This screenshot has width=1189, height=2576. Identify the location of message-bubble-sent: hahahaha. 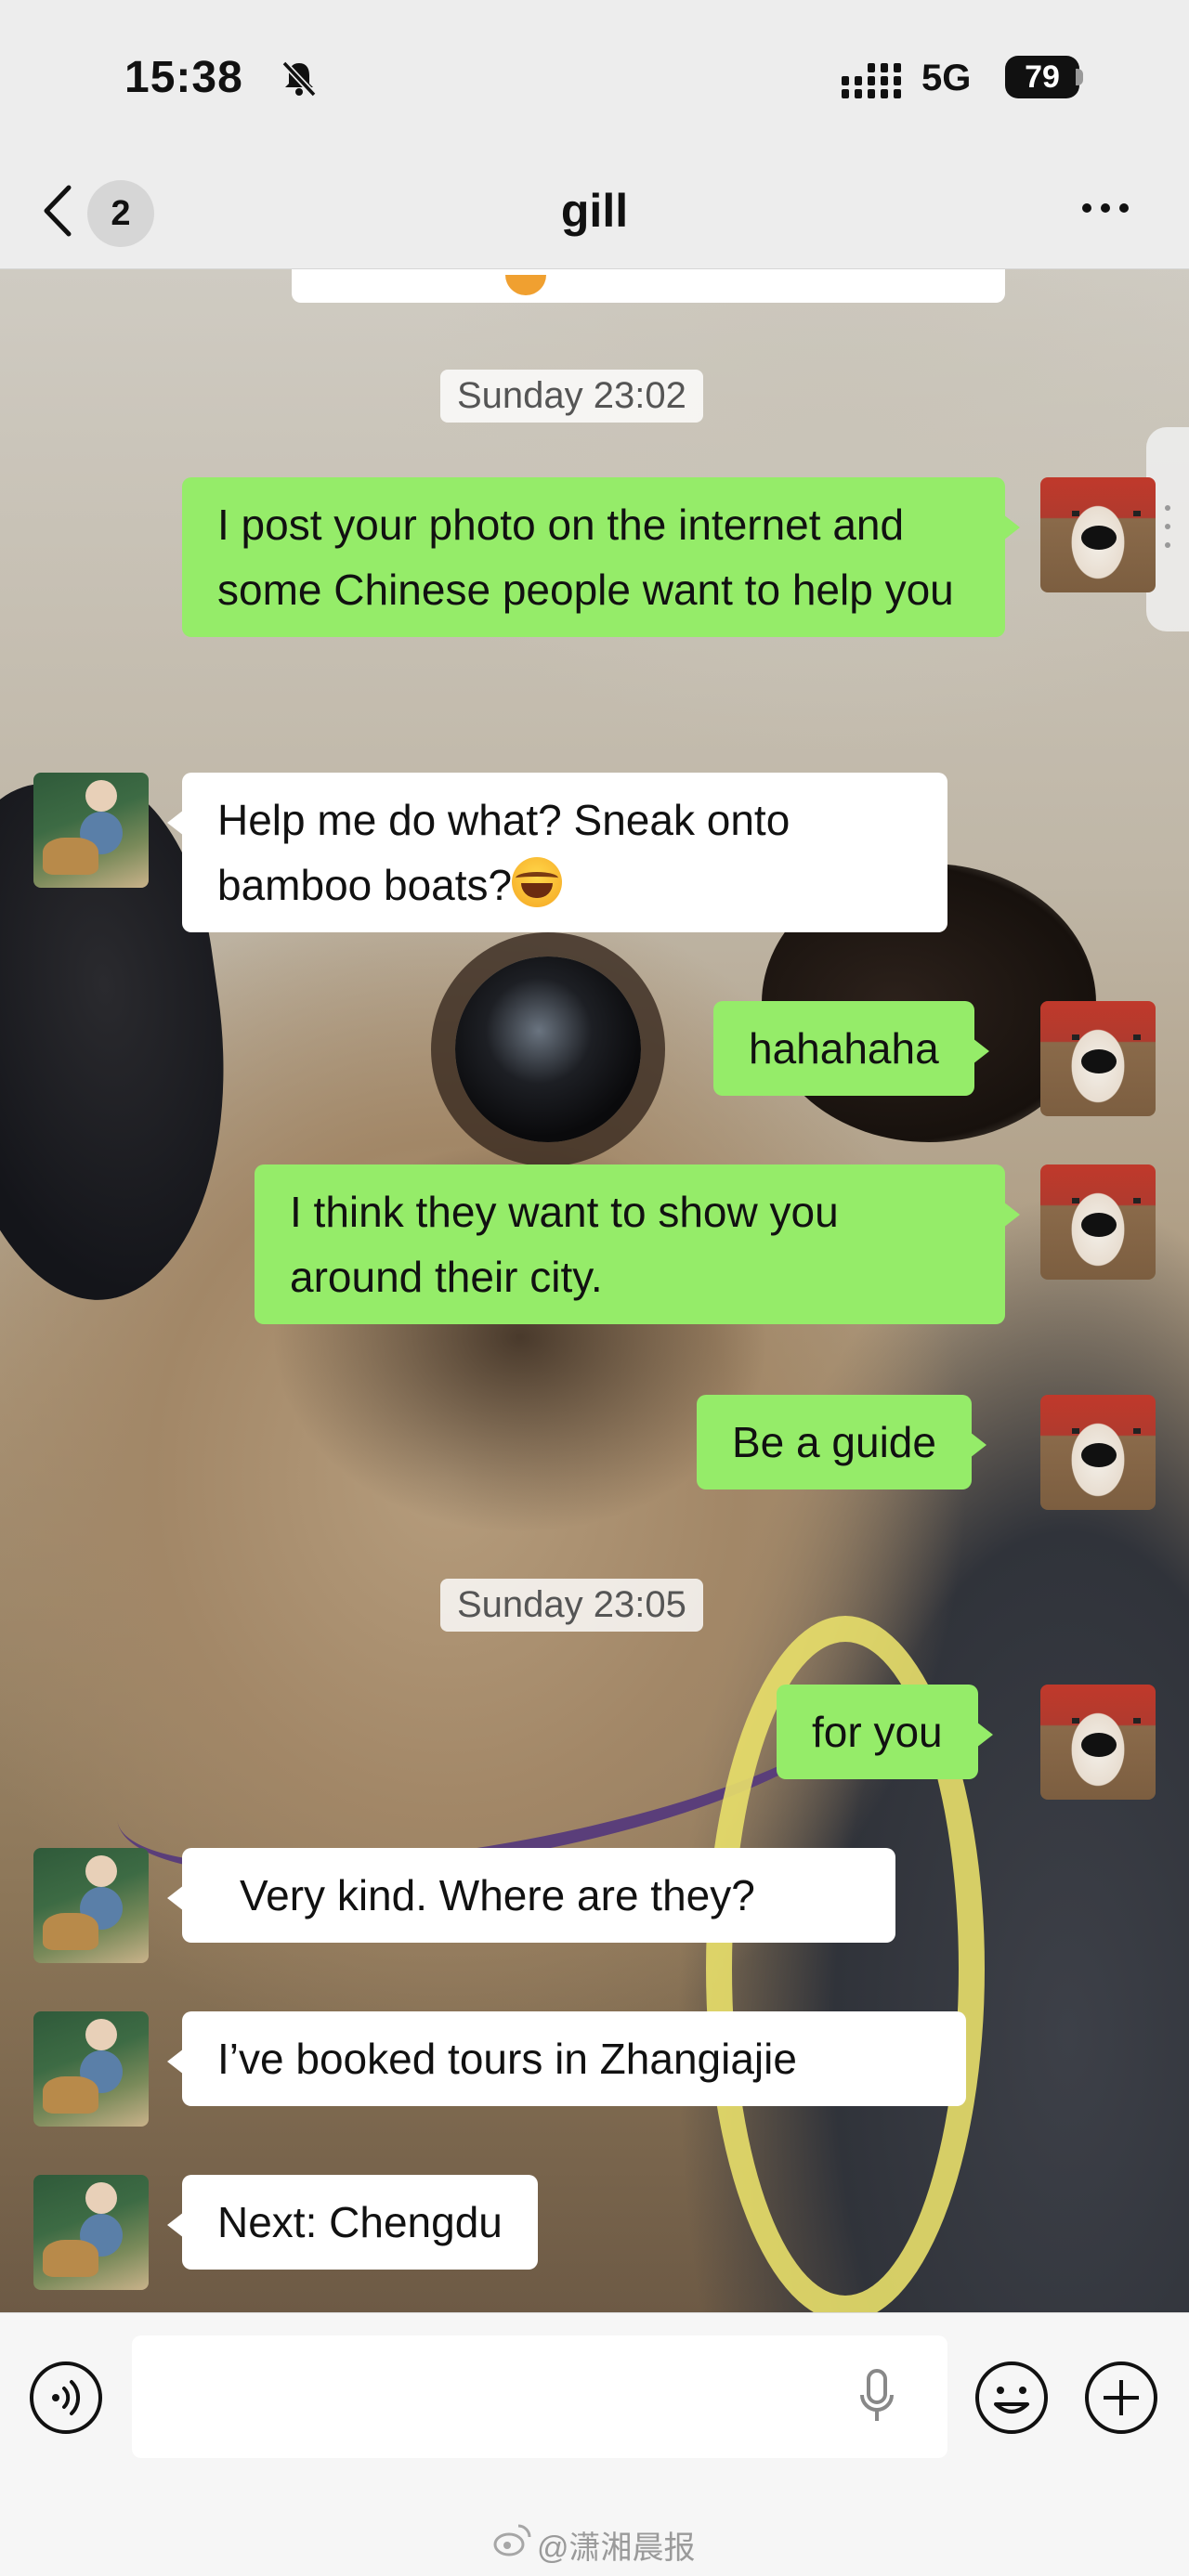
(851, 1048).